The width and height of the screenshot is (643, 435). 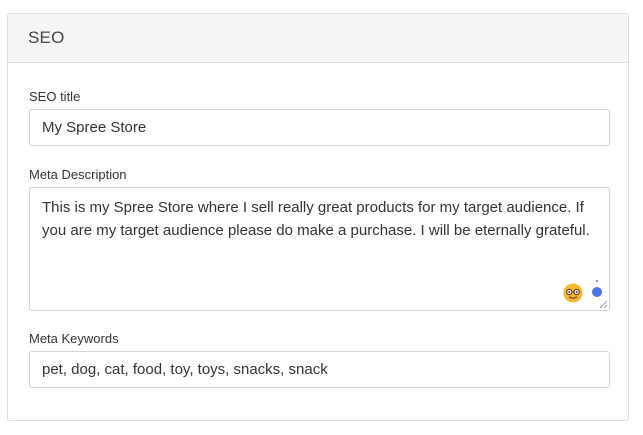 What do you see at coordinates (78, 174) in the screenshot?
I see `meta-description-label: Meta Description` at bounding box center [78, 174].